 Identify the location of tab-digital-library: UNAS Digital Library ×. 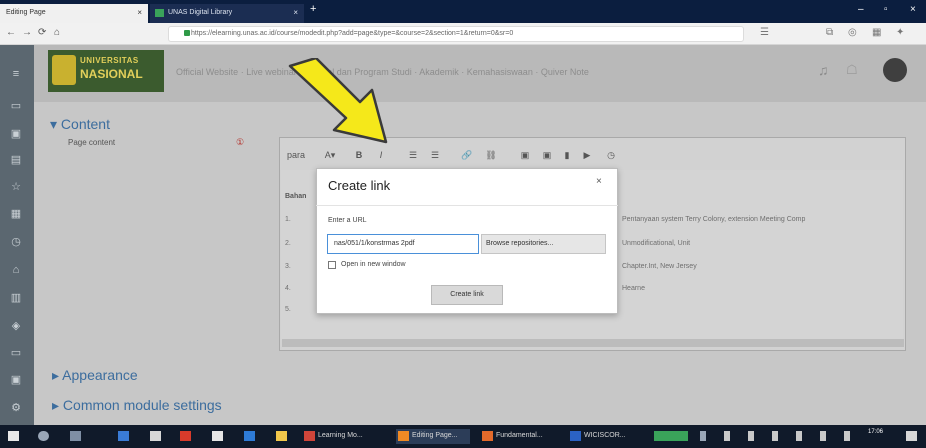
(227, 13).